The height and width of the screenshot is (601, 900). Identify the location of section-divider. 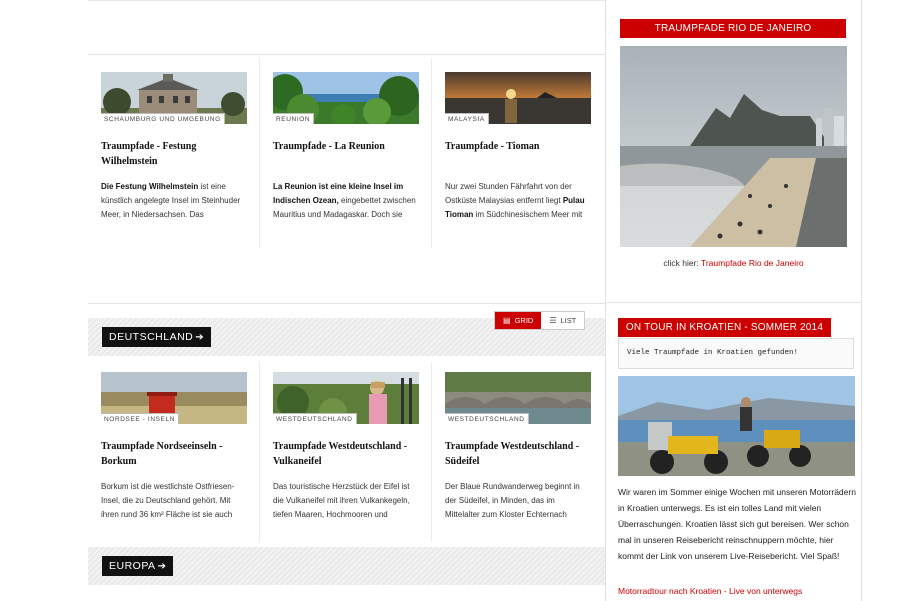
(346, 303).